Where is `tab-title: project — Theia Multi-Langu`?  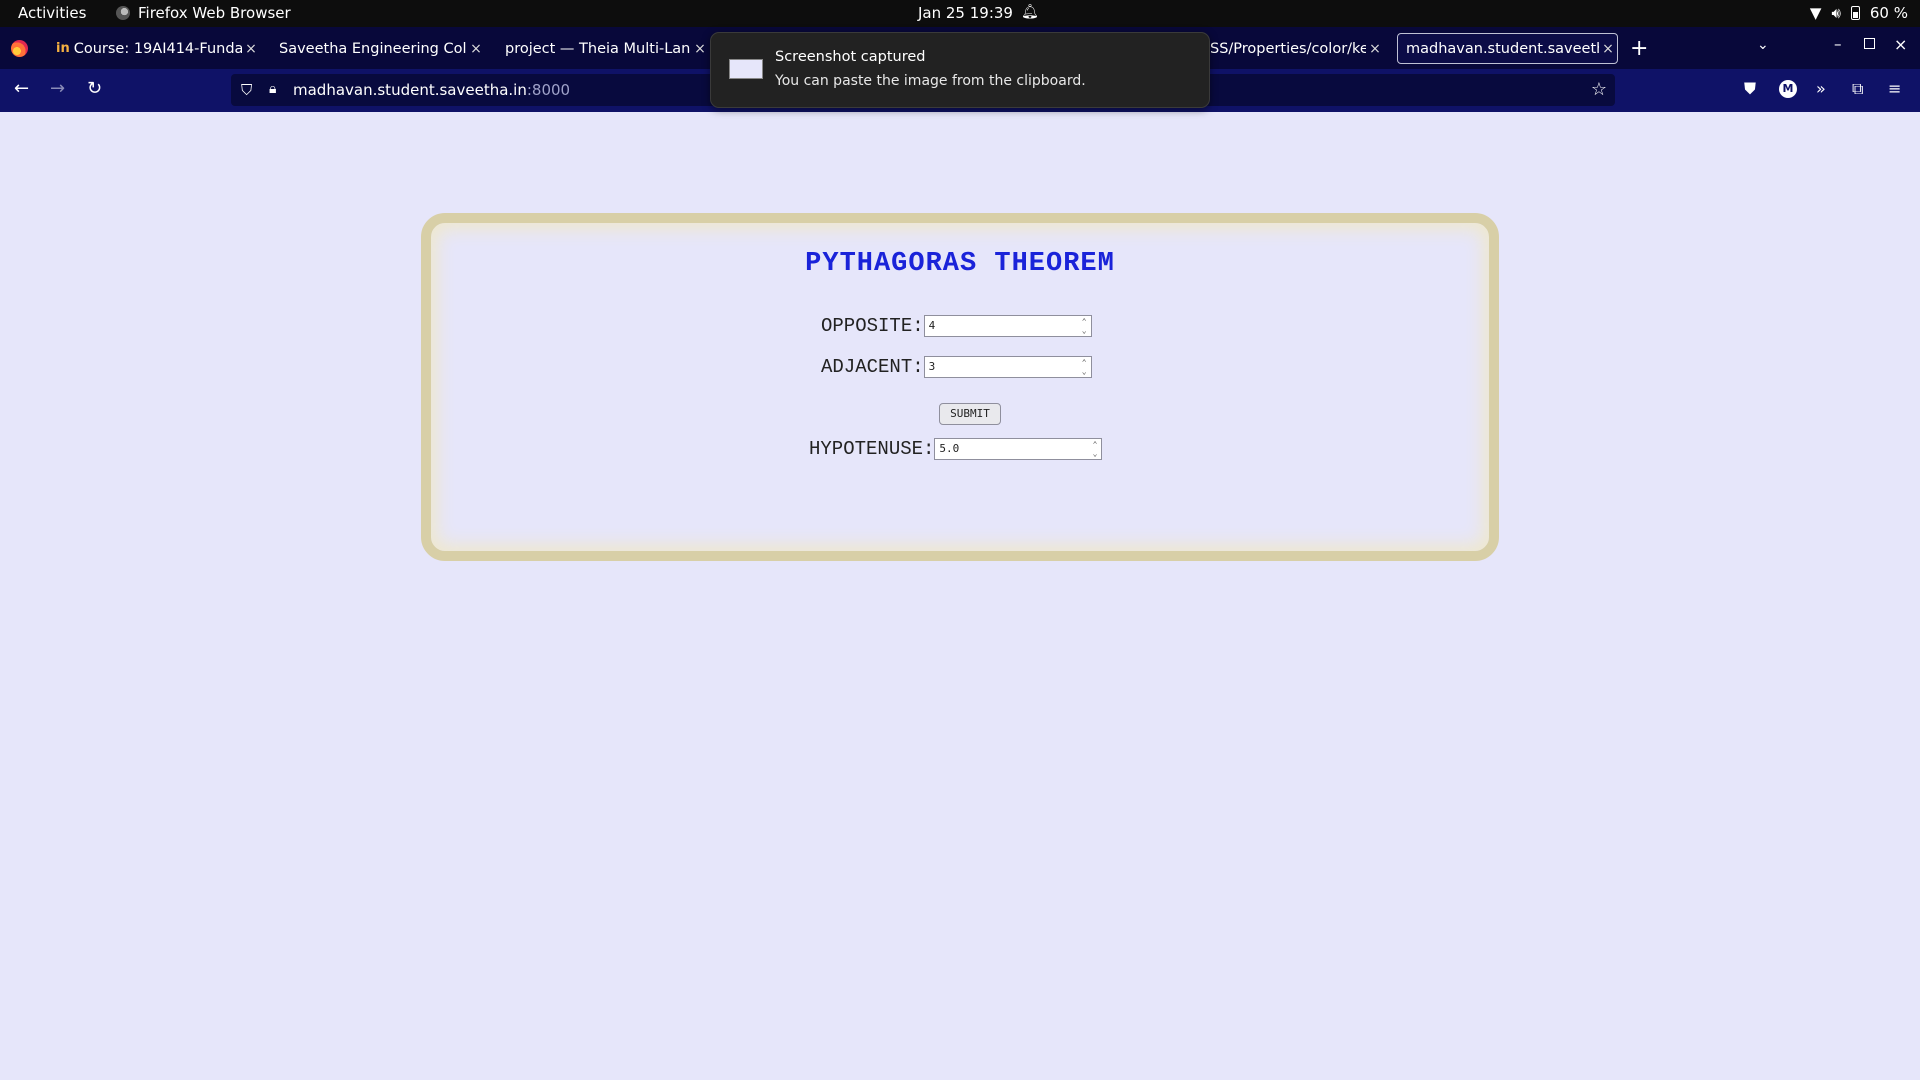
tab-title: project — Theia Multi-Langu is located at coordinates (598, 48).